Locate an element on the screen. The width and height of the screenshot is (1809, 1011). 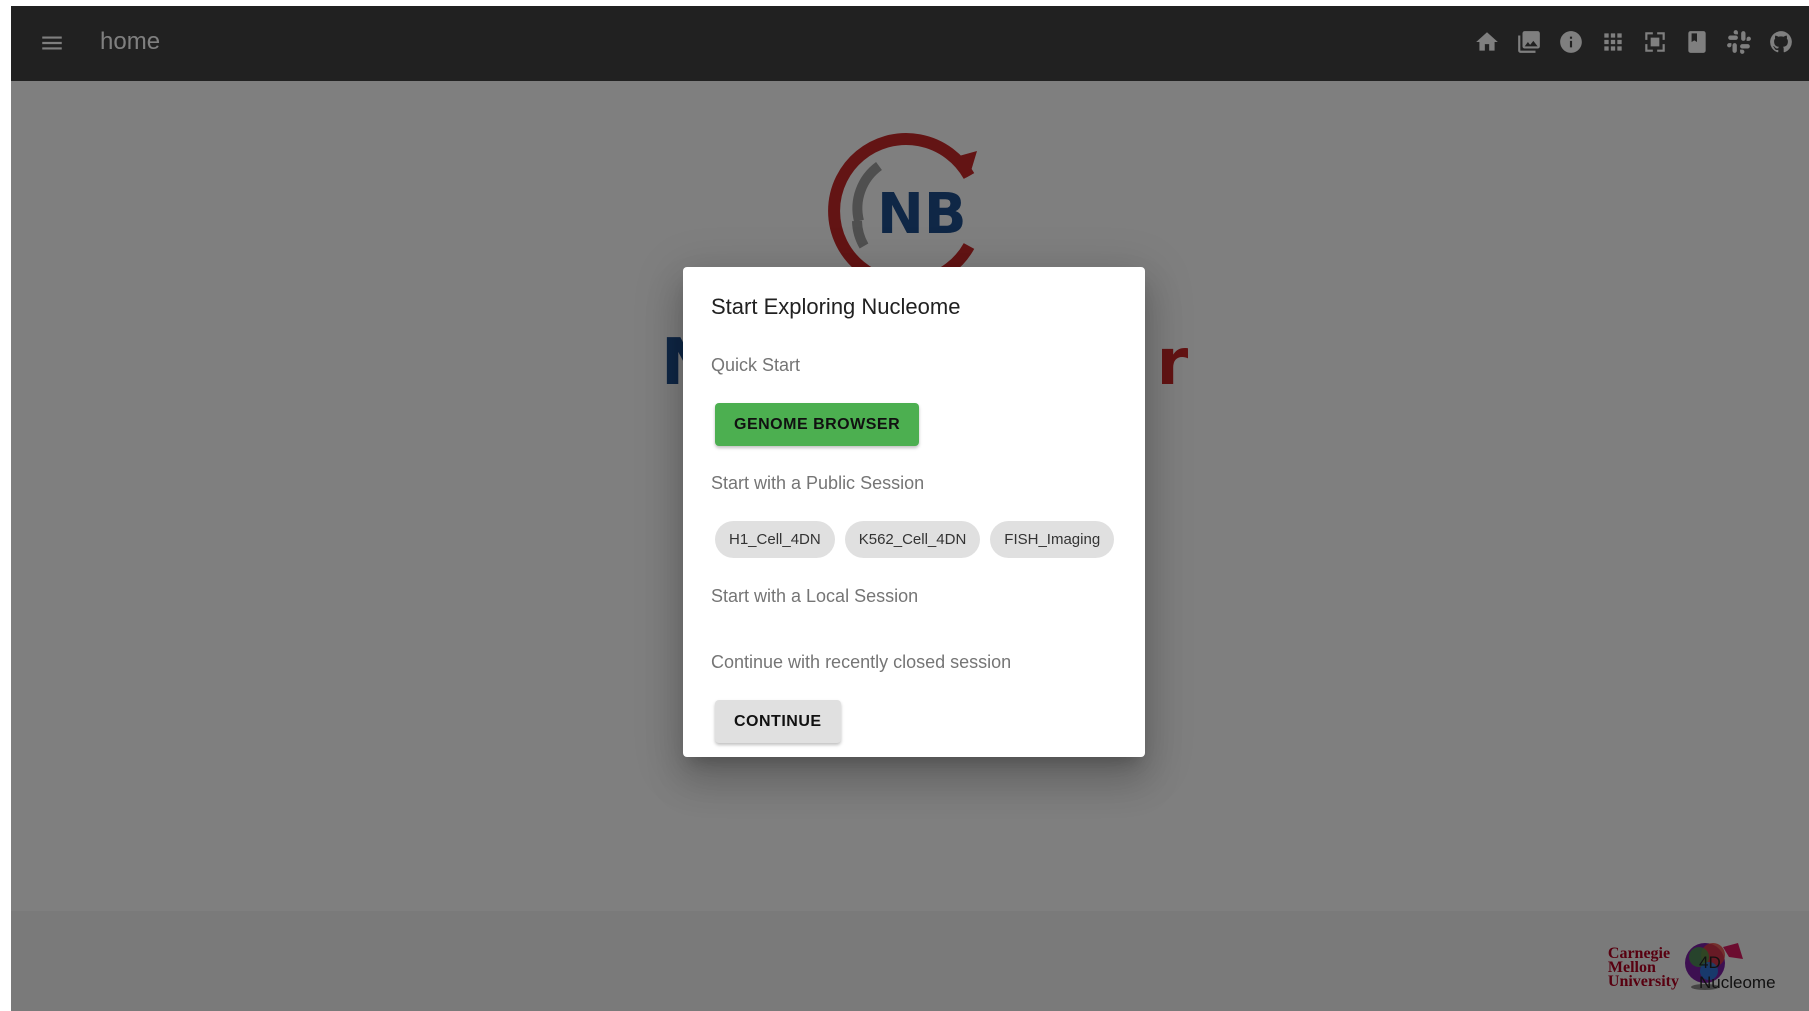
local-session-label: Start with a Local Session is located at coordinates (814, 596).